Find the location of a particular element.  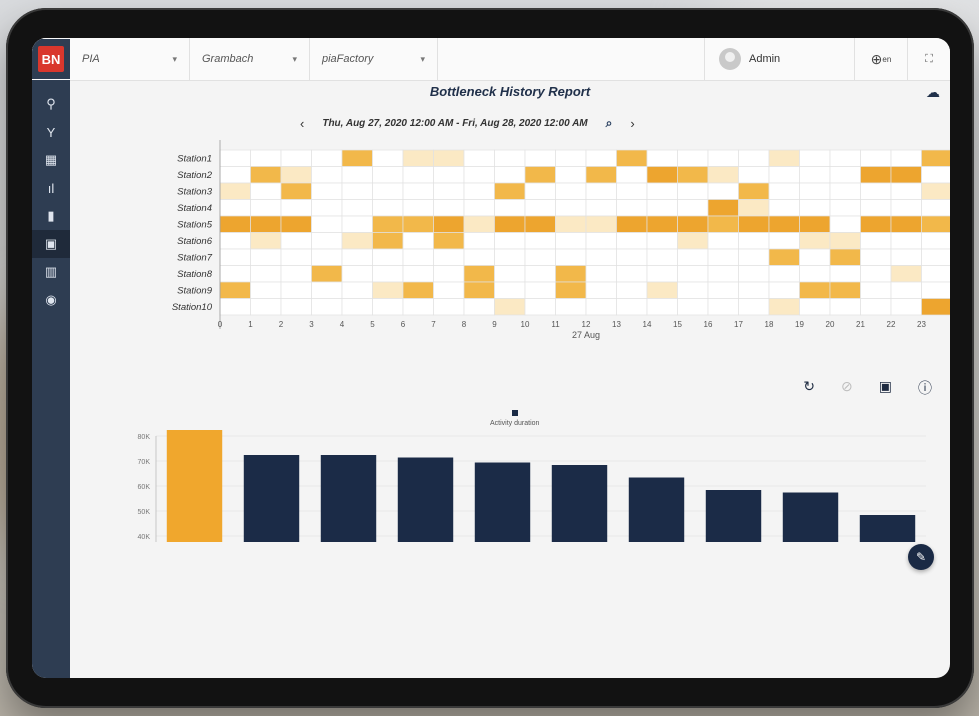

company-select: PIA ▾ is located at coordinates (130, 59).